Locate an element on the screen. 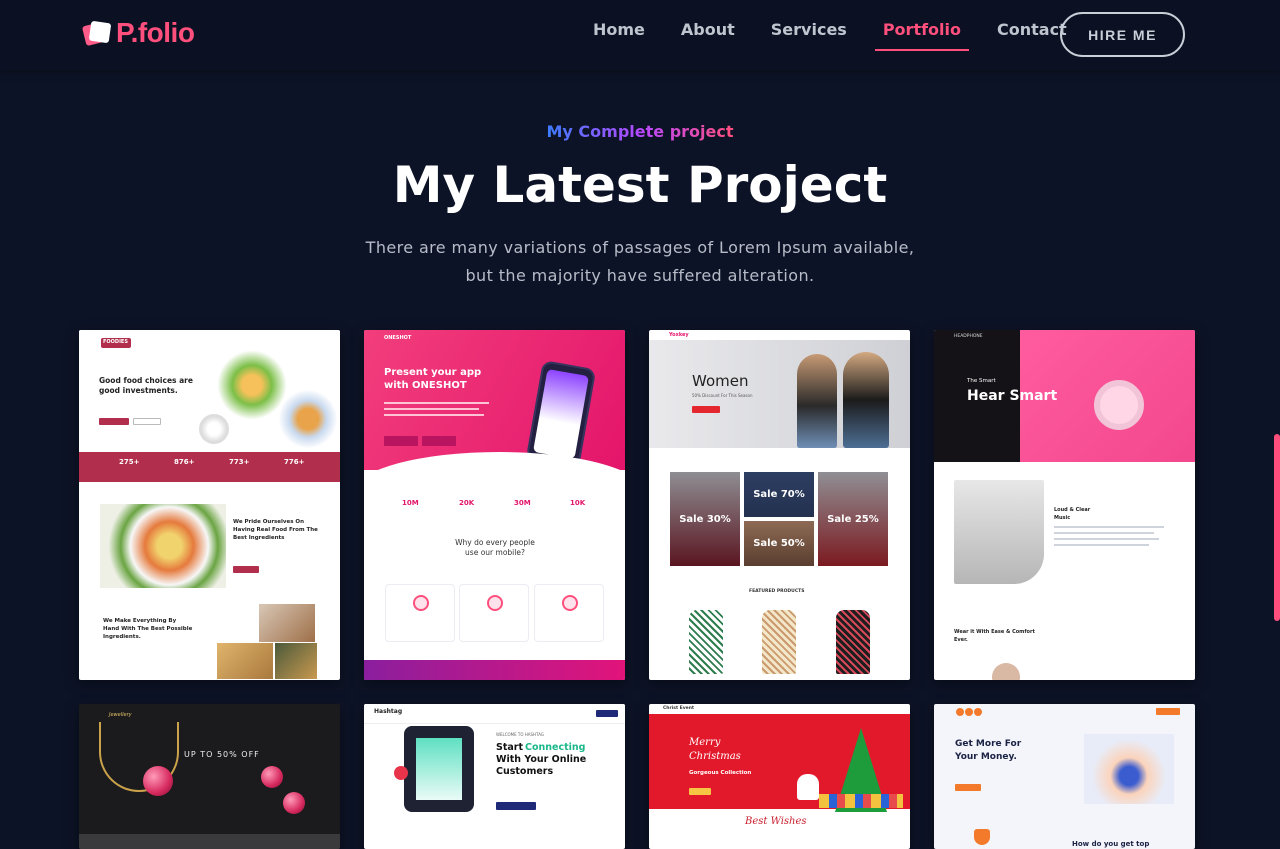  foodies-stat: 275+ is located at coordinates (129, 462).